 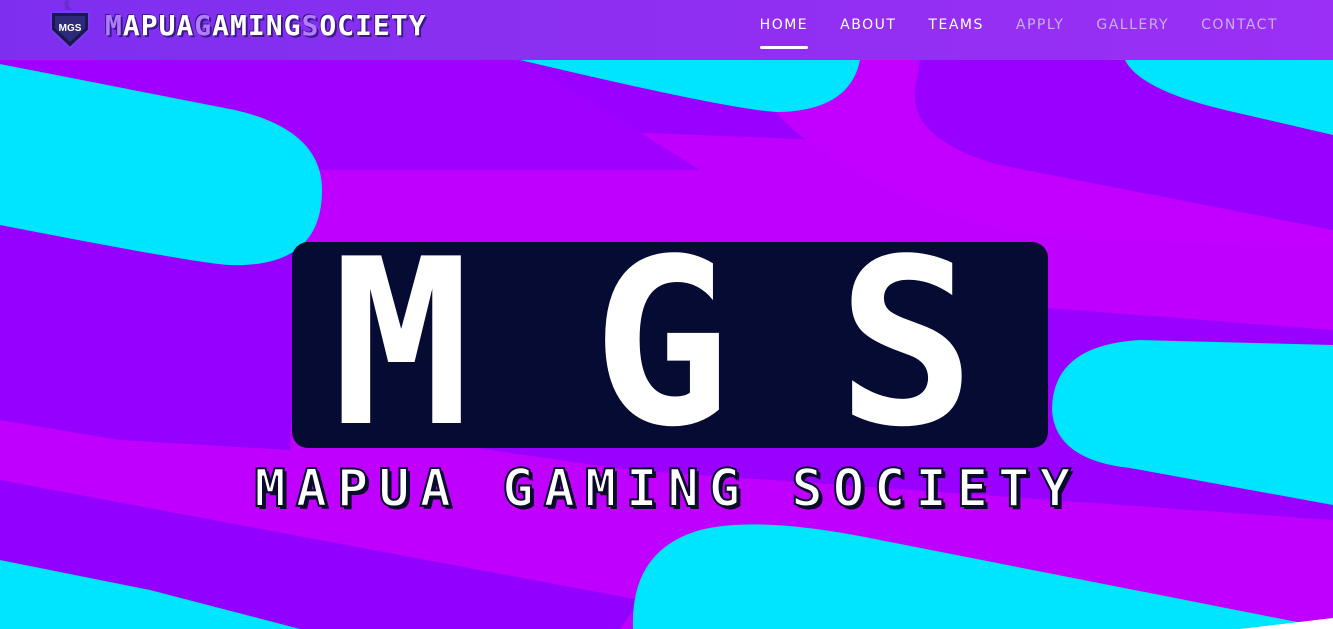 What do you see at coordinates (784, 31) in the screenshot?
I see `nav-home: HOME` at bounding box center [784, 31].